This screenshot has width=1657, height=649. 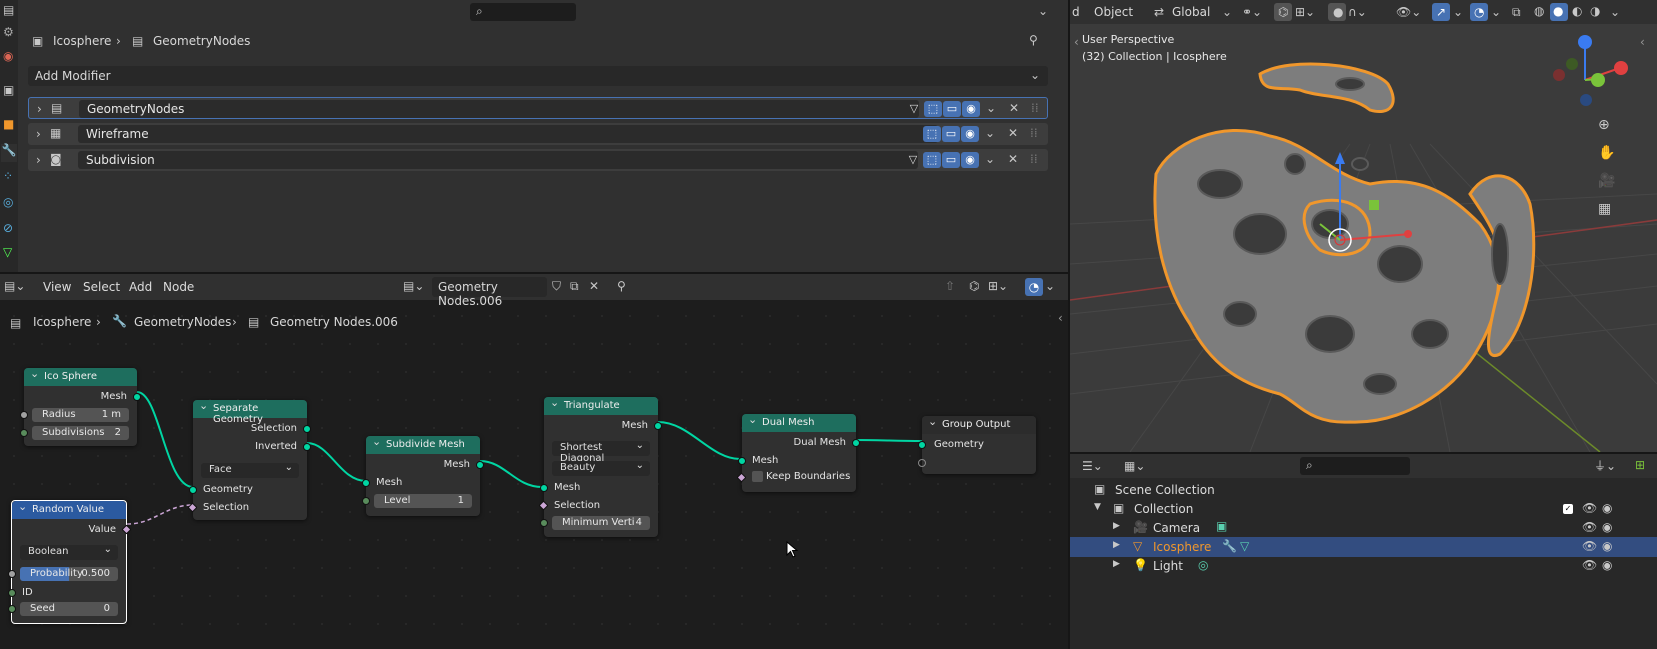 I want to click on modifier-name-field: Subdivision, so click(x=498, y=160).